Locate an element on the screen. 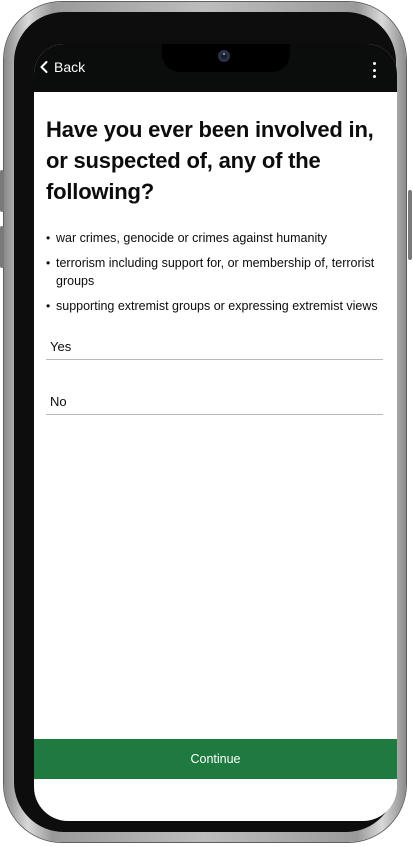 The height and width of the screenshot is (847, 413). continue-button: Continue is located at coordinates (215, 759).